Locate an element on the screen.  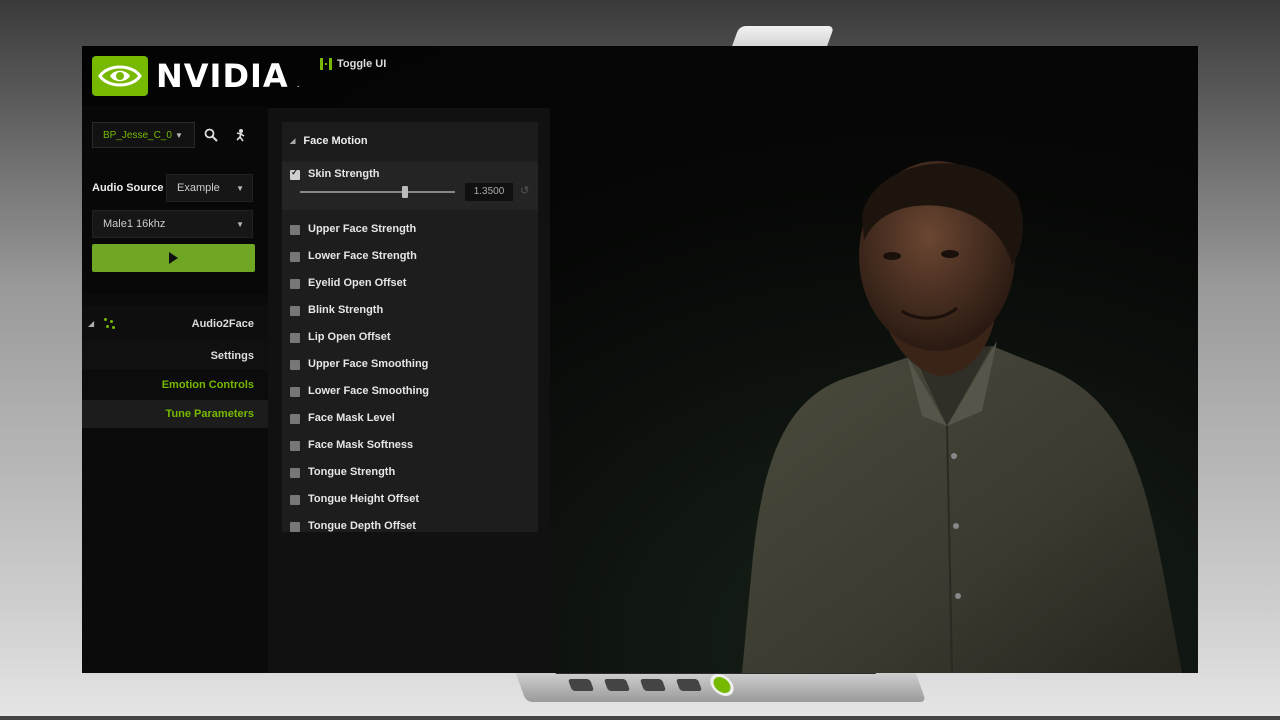
param-row: Tongue Depth Offset is located at coordinates (410, 527).